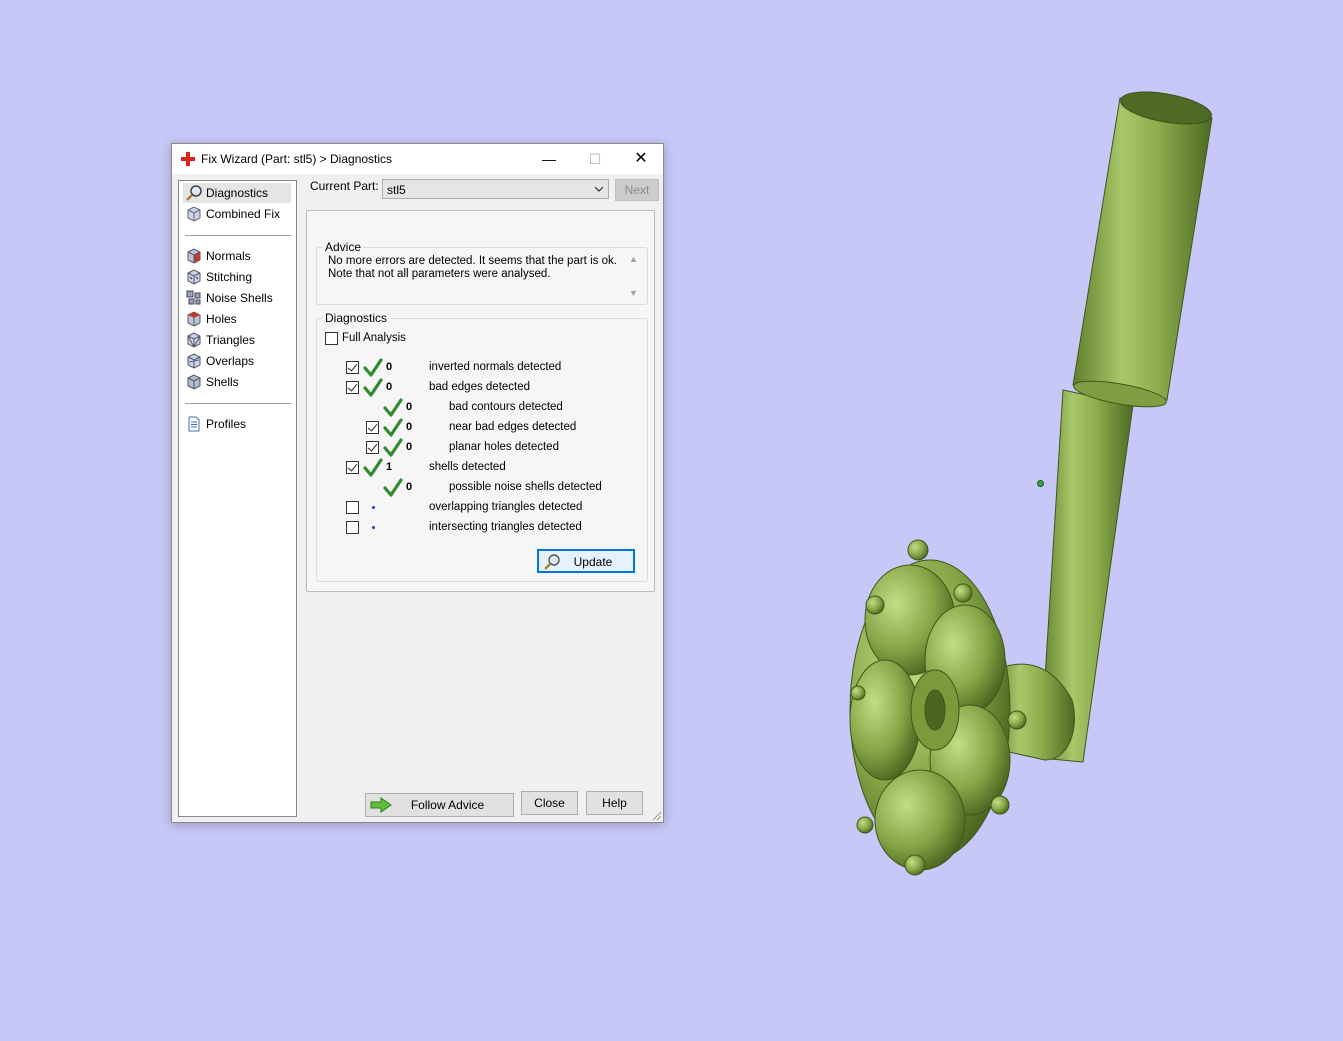  What do you see at coordinates (495, 367) in the screenshot?
I see `diagnostic-label: inverted normals detected` at bounding box center [495, 367].